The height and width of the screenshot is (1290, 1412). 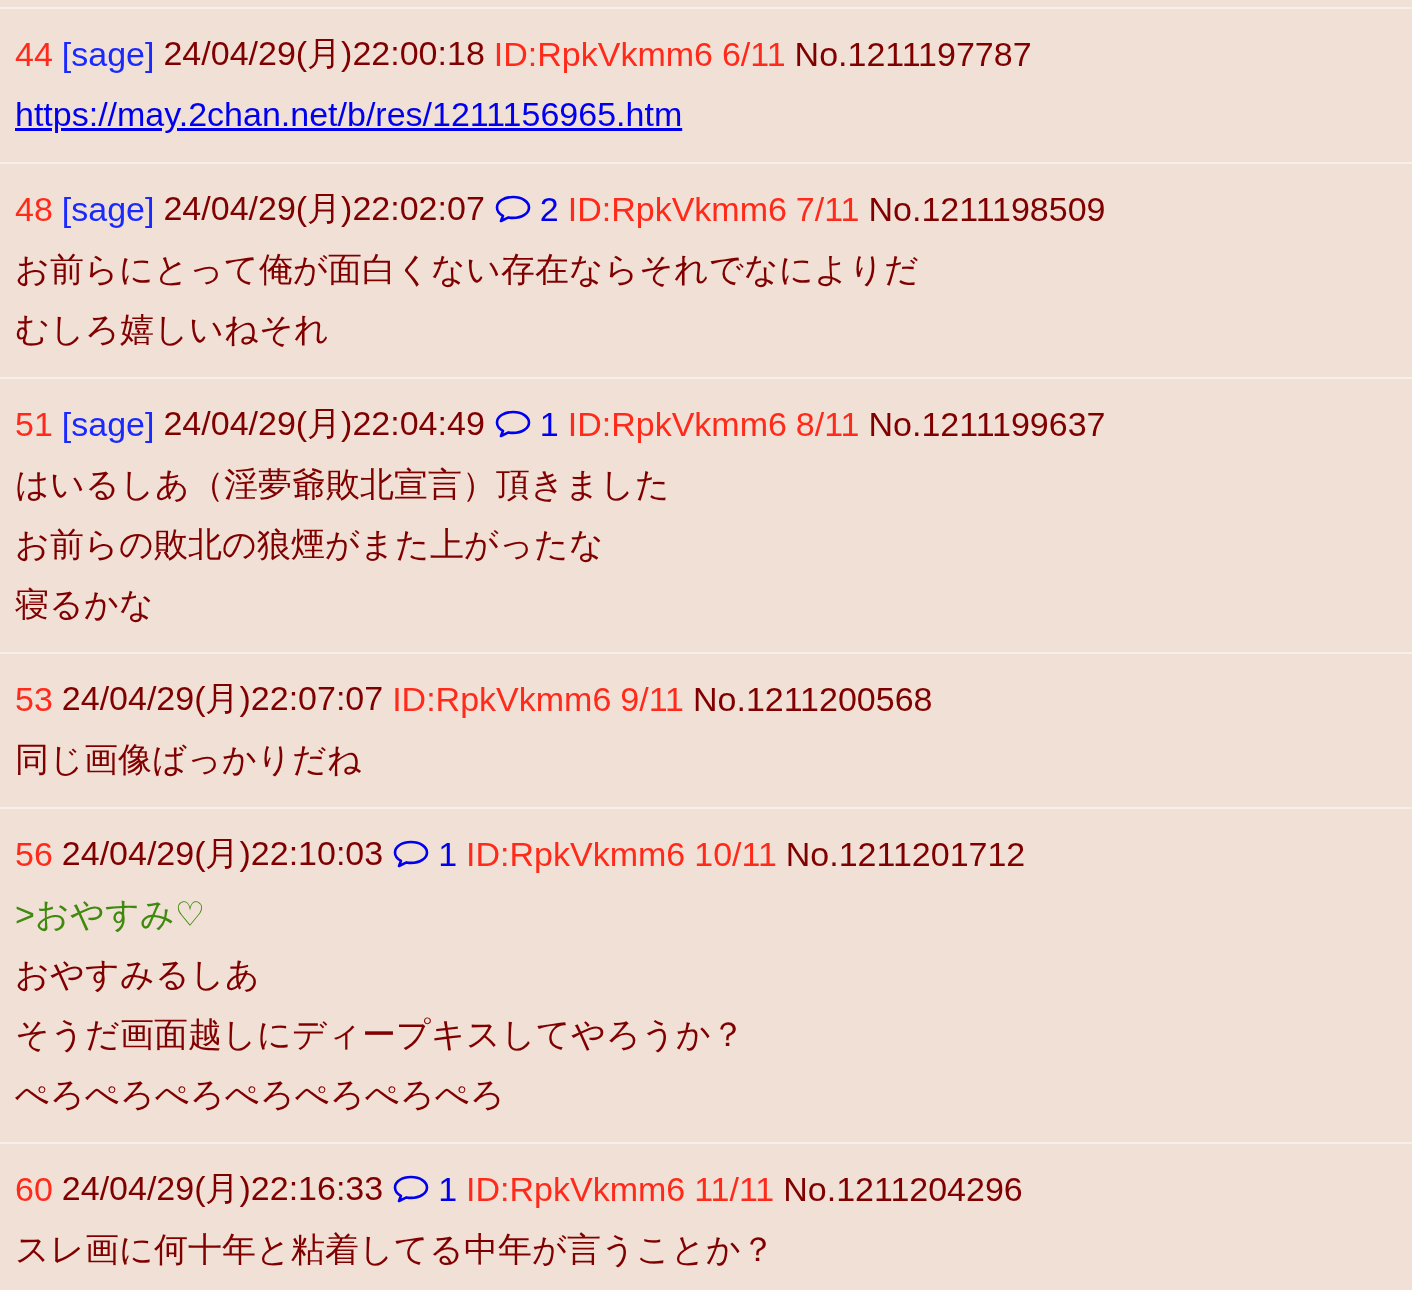 I want to click on post-text: お前らの敗北の狼煙がまた上がったな, so click(x=310, y=544).